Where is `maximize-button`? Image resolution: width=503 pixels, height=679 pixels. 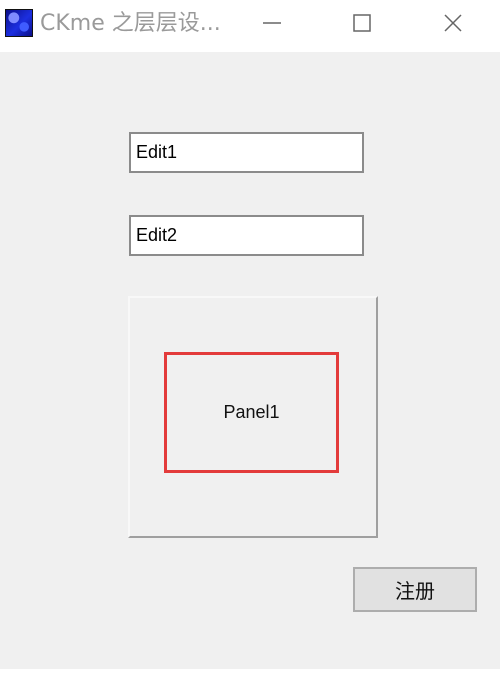 maximize-button is located at coordinates (362, 23).